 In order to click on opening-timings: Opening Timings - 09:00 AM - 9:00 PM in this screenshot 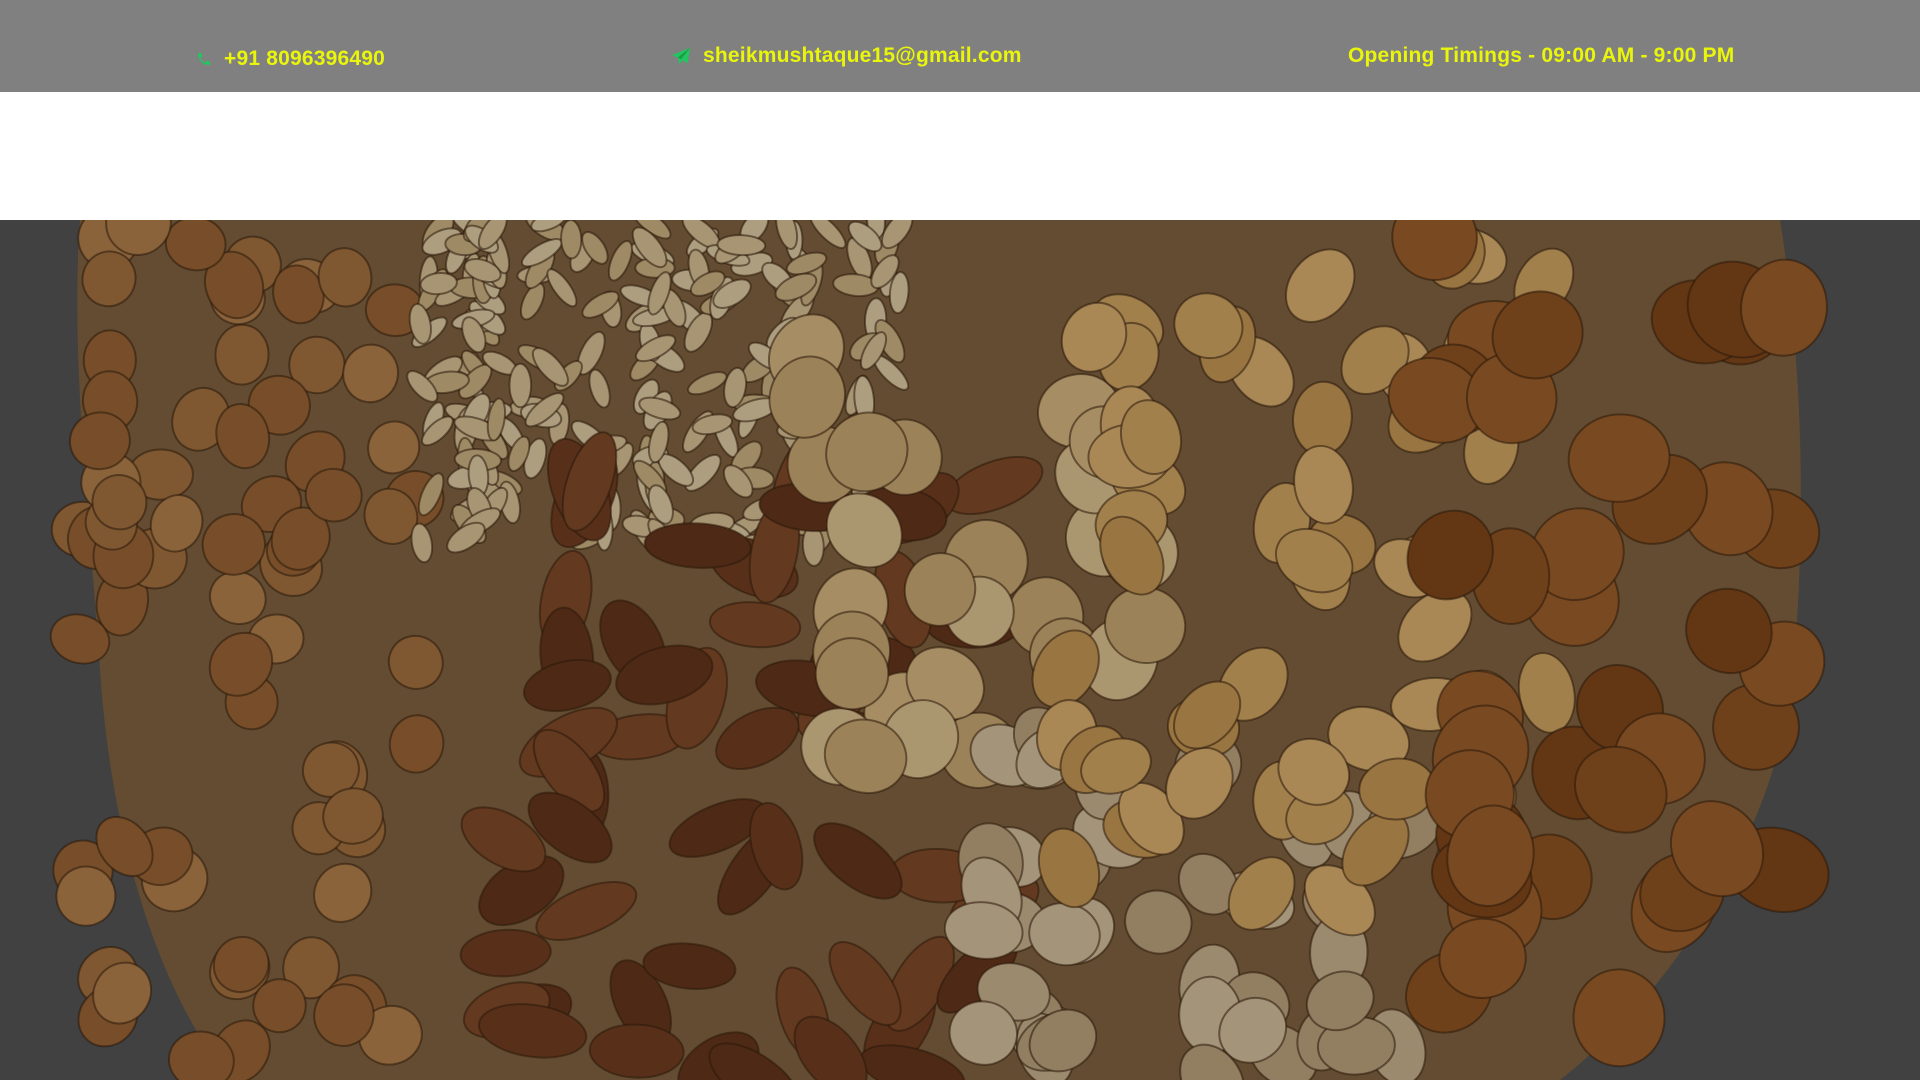, I will do `click(1541, 56)`.